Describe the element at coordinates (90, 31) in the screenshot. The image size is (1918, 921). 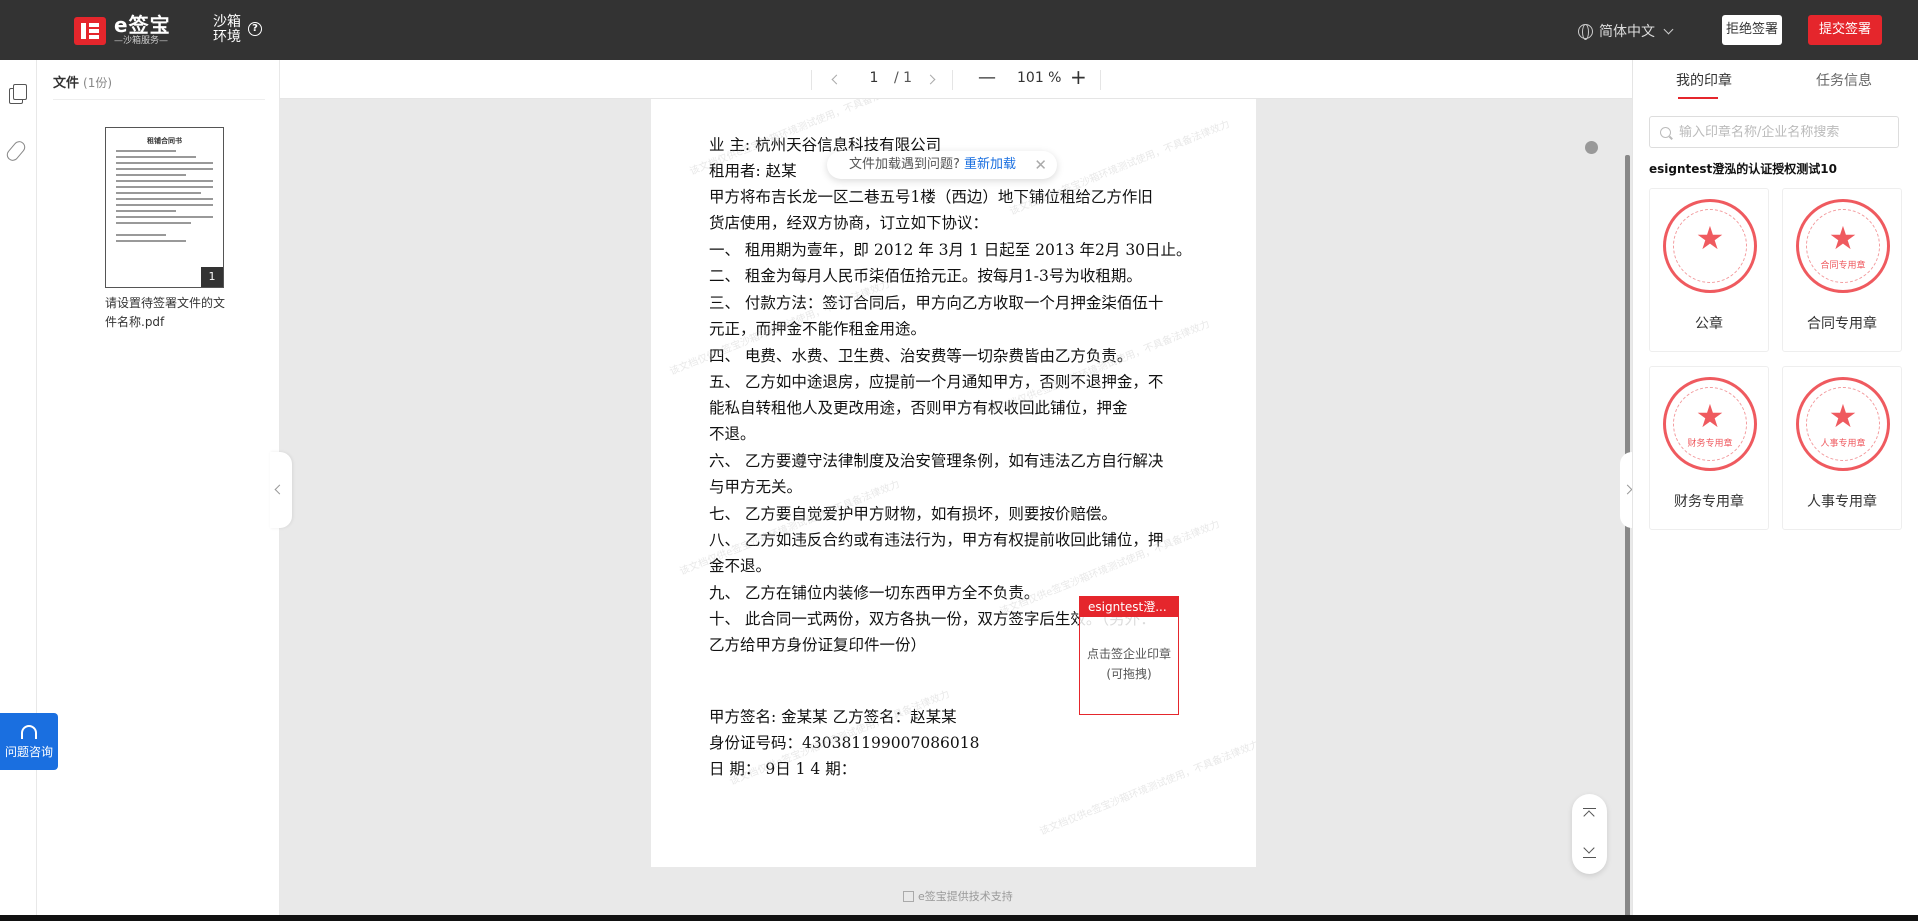
I see `esign-logo-icon` at that location.